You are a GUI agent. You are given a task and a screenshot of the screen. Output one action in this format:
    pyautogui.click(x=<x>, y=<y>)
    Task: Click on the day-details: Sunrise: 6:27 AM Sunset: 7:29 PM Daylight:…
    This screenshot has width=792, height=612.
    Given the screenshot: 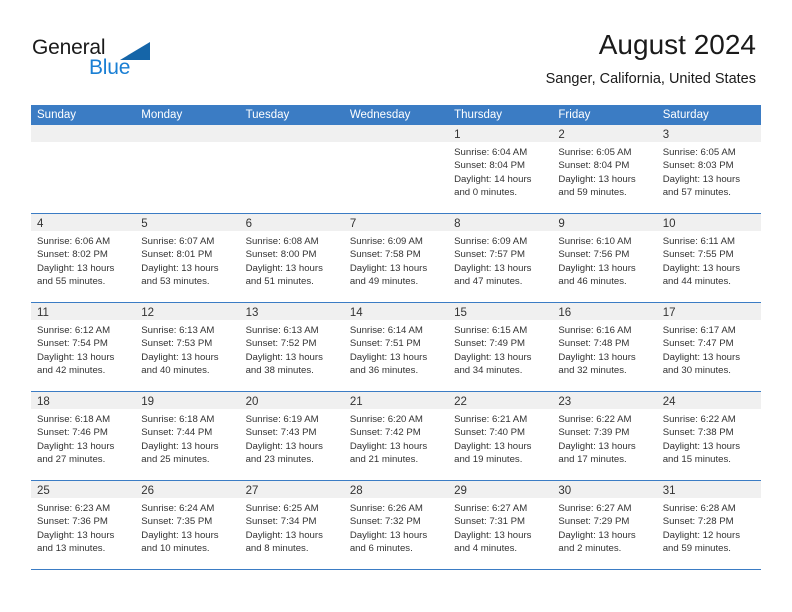 What is the action you would take?
    pyautogui.click(x=604, y=527)
    